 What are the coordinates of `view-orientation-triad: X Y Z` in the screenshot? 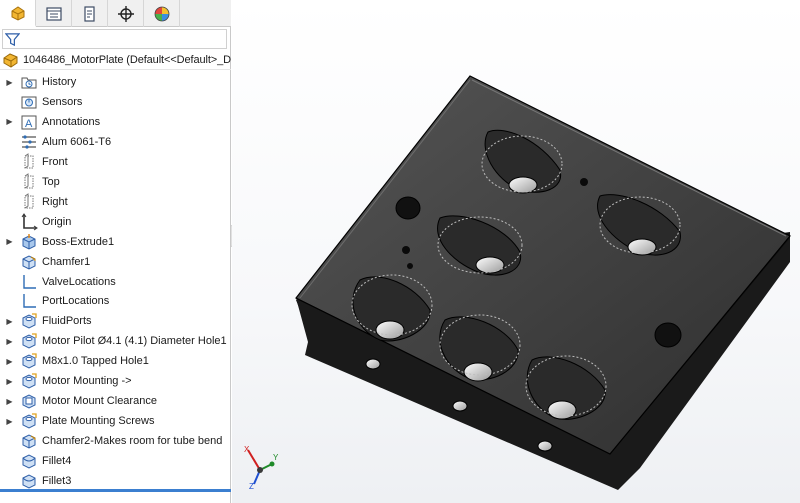 It's located at (260, 465).